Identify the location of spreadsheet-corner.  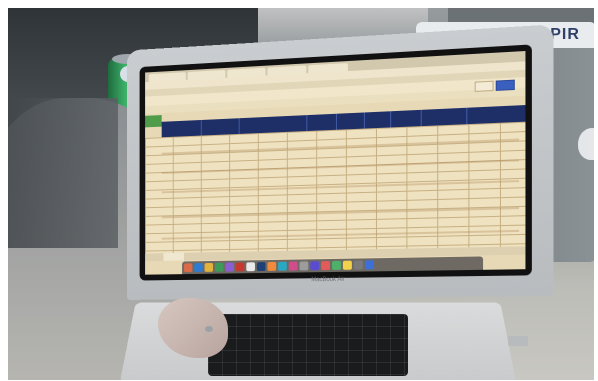
(153, 121).